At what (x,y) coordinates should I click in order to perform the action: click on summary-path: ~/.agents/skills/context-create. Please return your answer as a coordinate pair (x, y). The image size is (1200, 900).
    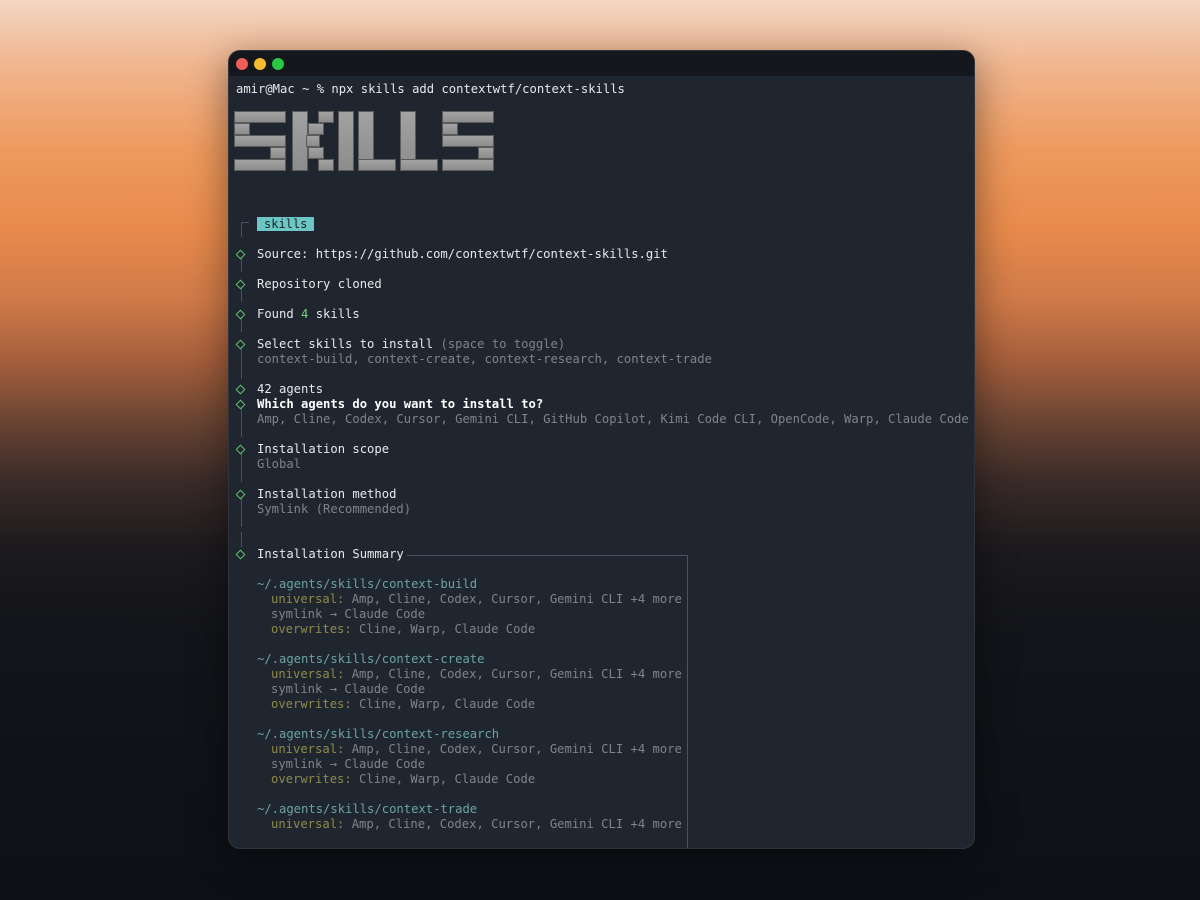
    Looking at the image, I should click on (371, 659).